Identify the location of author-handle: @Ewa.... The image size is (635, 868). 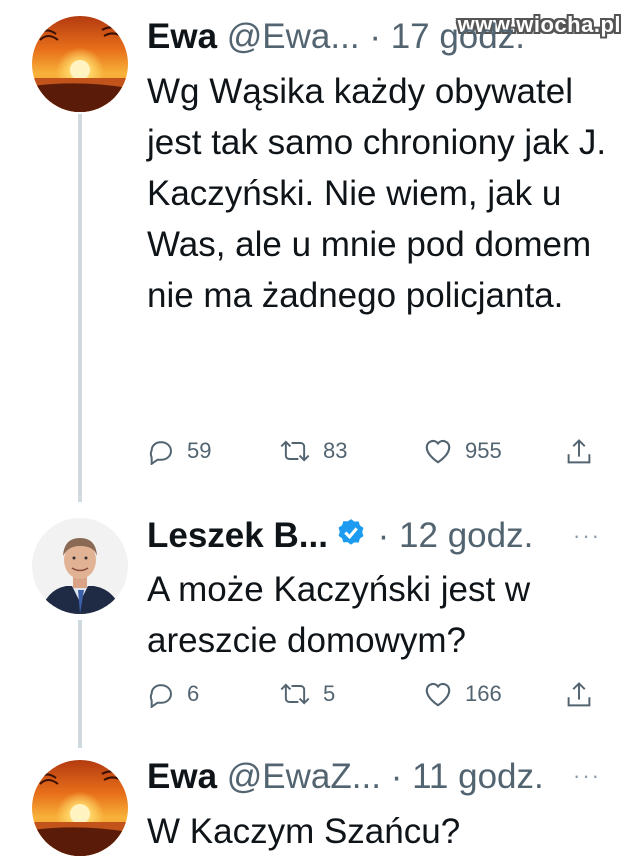
(293, 36).